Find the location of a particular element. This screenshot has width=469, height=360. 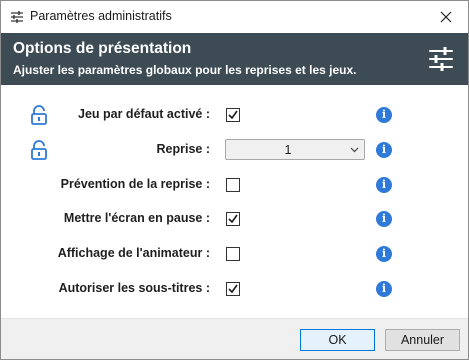

row-label: Autoriser les sous-titres : is located at coordinates (134, 288).